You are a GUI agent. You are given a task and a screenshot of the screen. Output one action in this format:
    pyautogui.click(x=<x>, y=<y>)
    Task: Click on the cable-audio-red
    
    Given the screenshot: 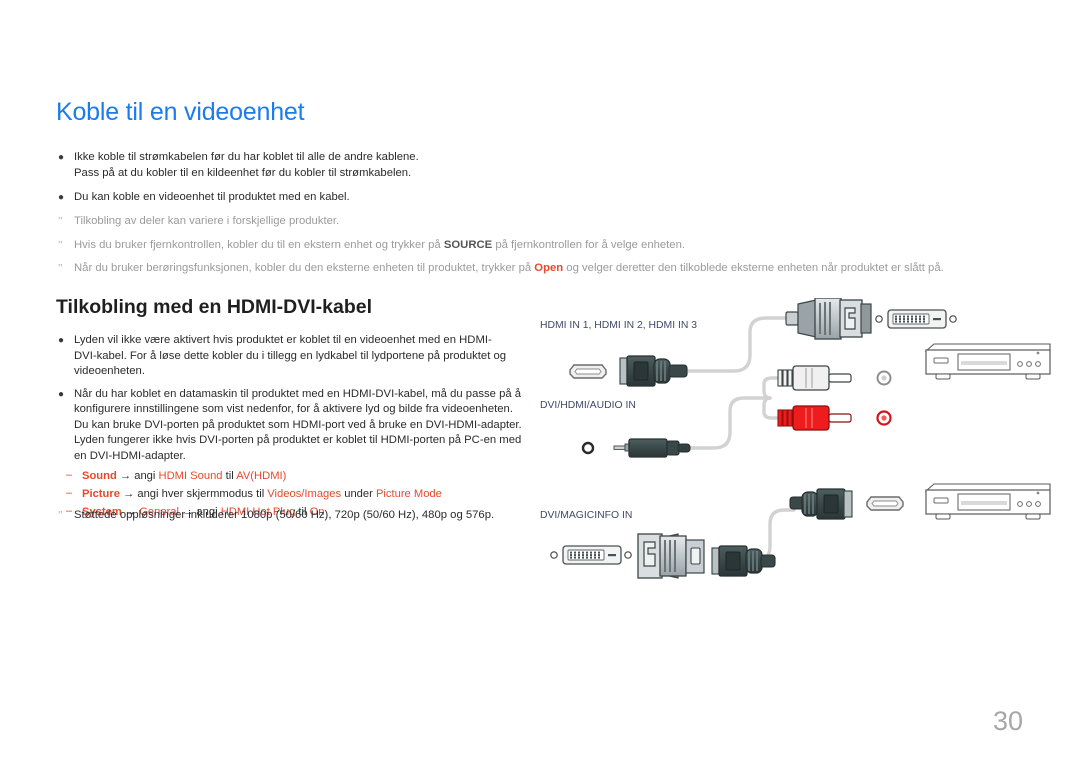 What is the action you would take?
    pyautogui.click(x=771, y=408)
    